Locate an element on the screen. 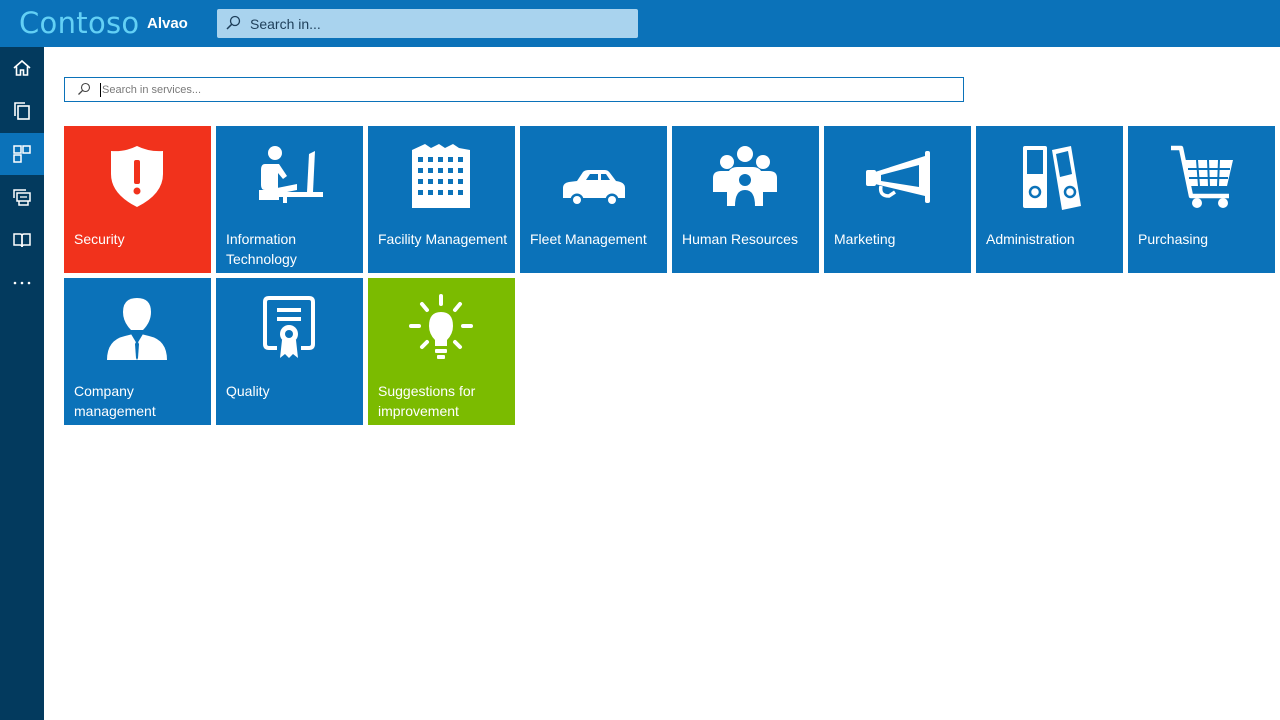 The image size is (1280, 720). service-tile-purchasing: Purchasing is located at coordinates (1201, 199).